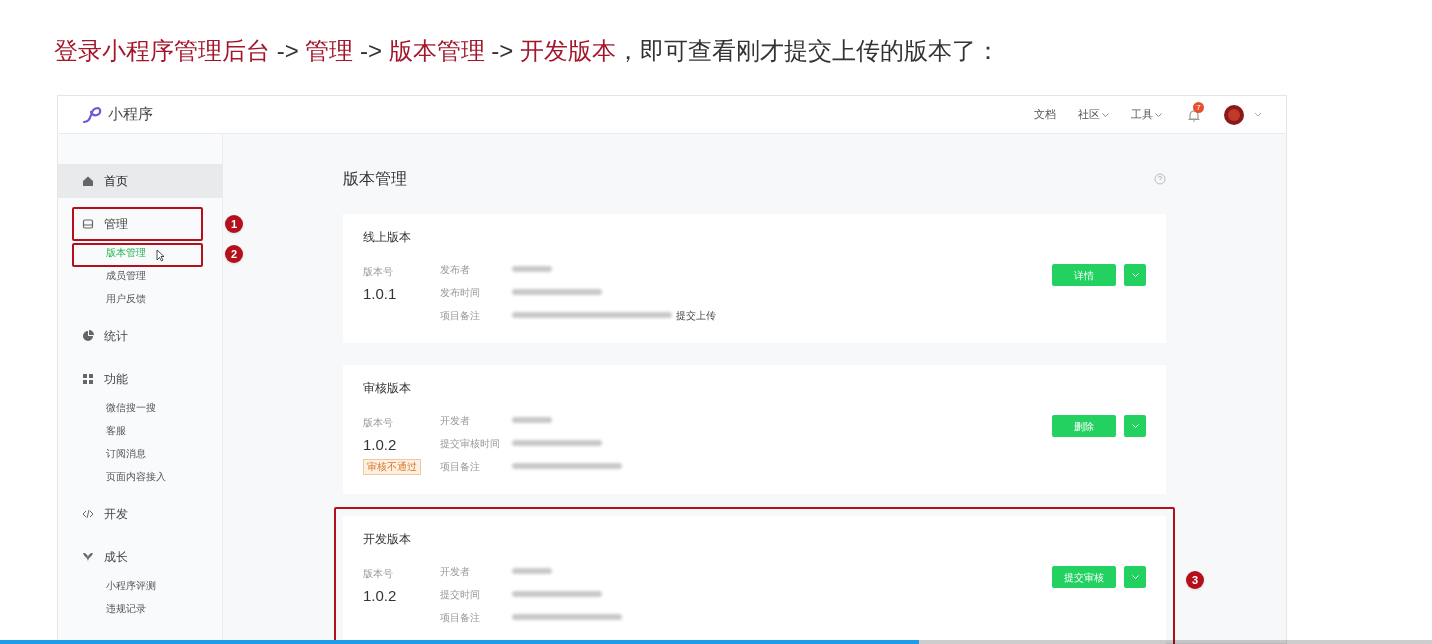 This screenshot has height=644, width=1432. Describe the element at coordinates (131, 408) in the screenshot. I see `sidebar-sublabel: 微信搜一搜` at that location.